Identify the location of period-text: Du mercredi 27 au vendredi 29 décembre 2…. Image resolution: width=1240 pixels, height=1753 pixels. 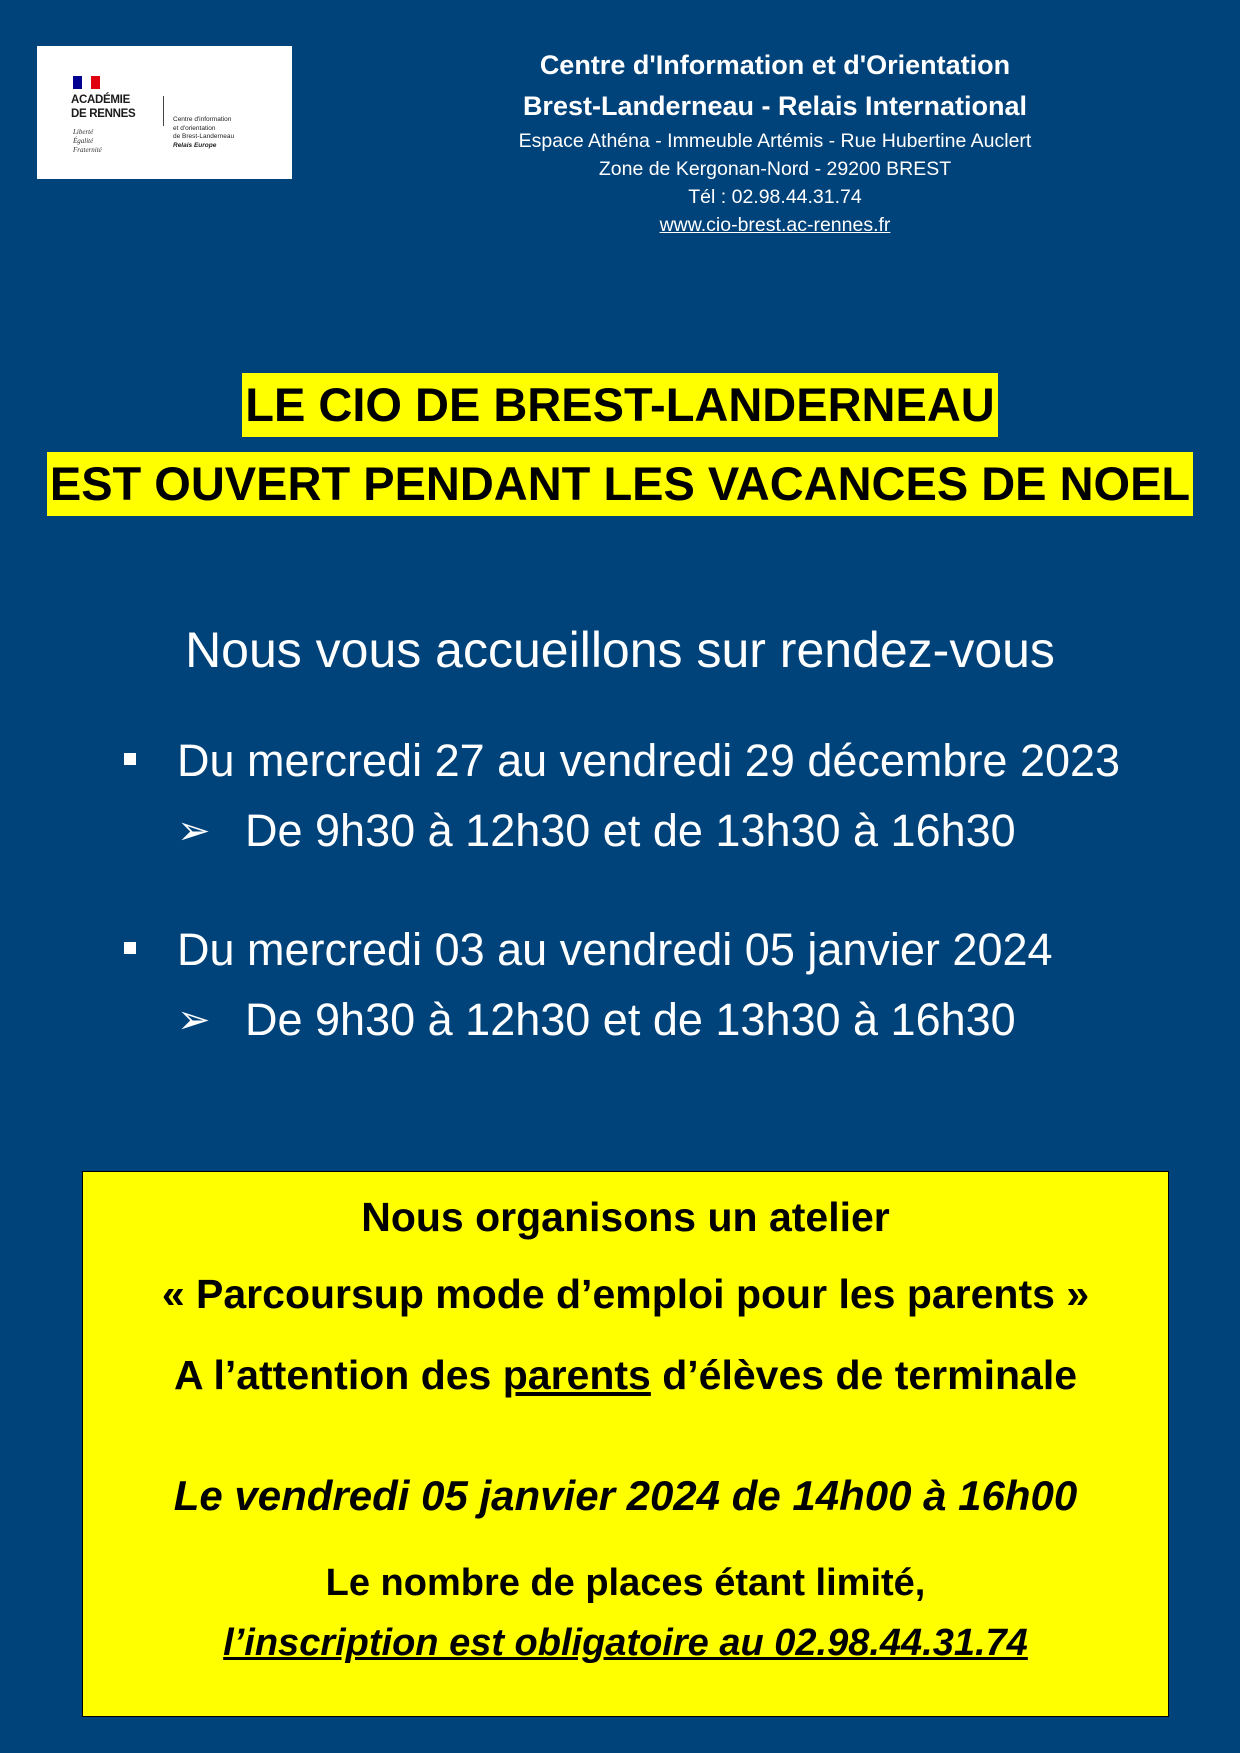
(649, 760).